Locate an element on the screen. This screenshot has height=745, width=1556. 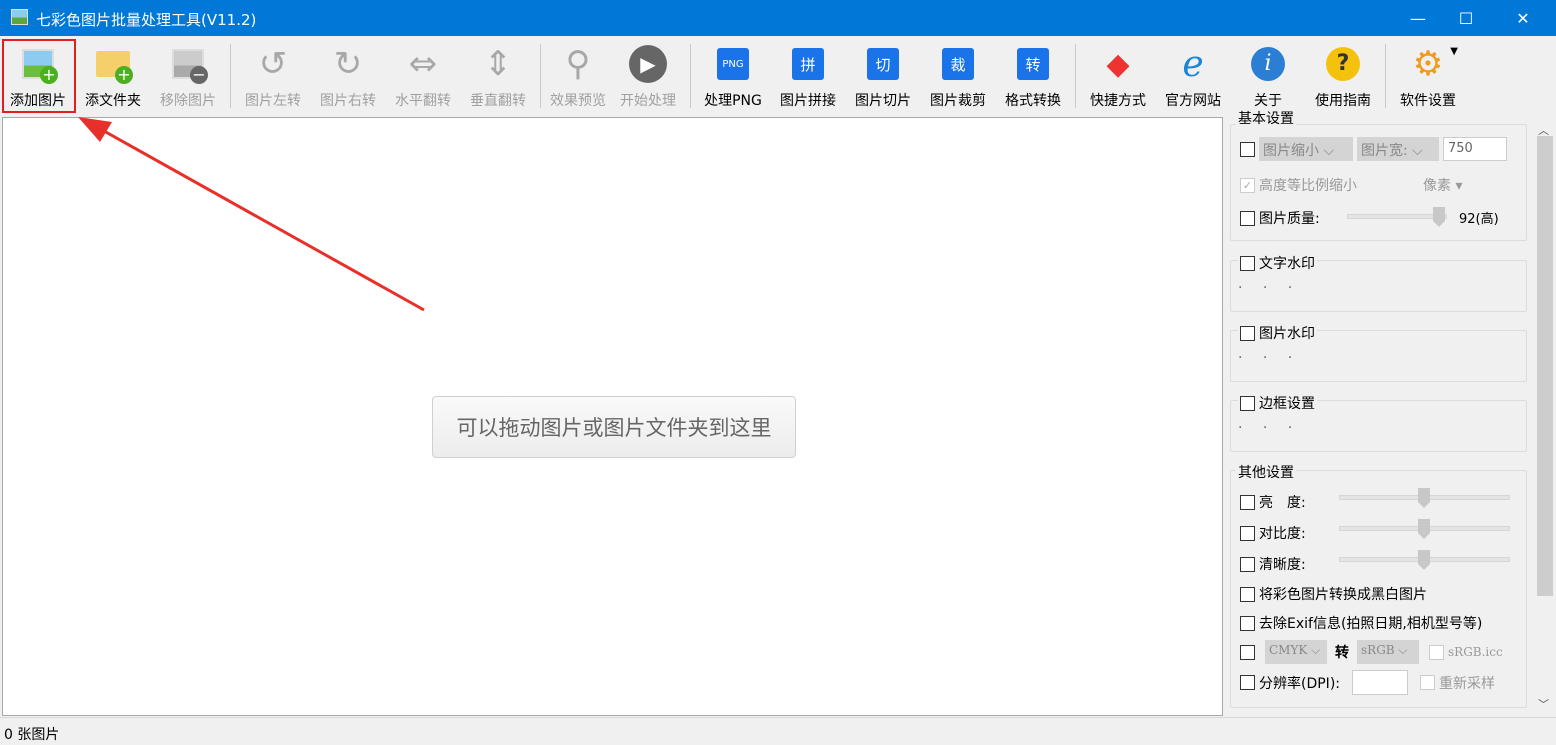
resize-mode-value: 图片缩小 is located at coordinates (1291, 151).